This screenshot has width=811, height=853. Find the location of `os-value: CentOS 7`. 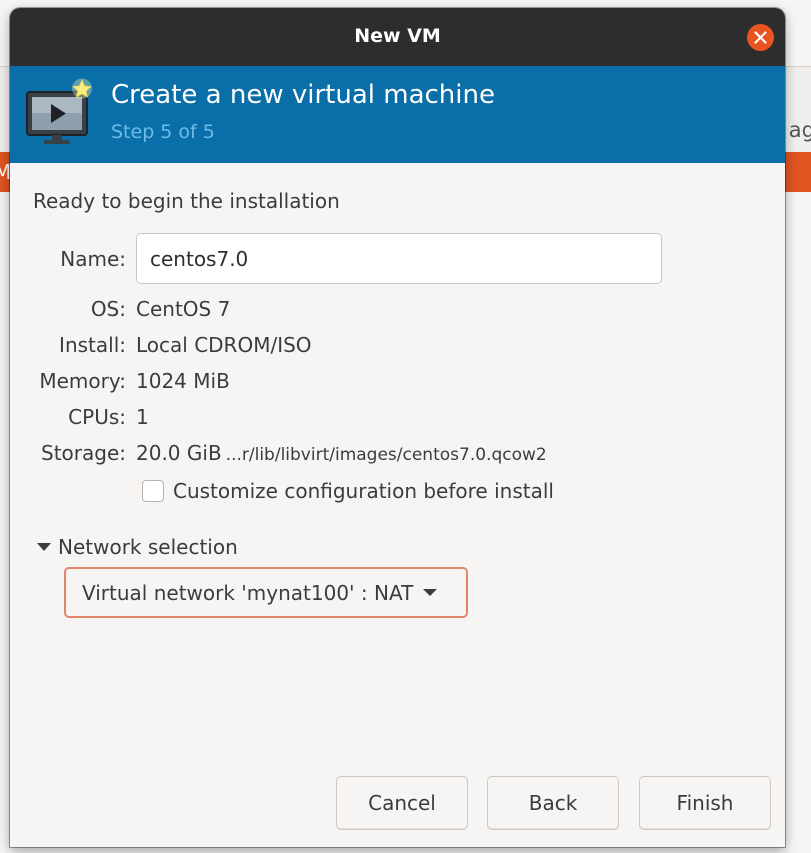

os-value: CentOS 7 is located at coordinates (183, 309).